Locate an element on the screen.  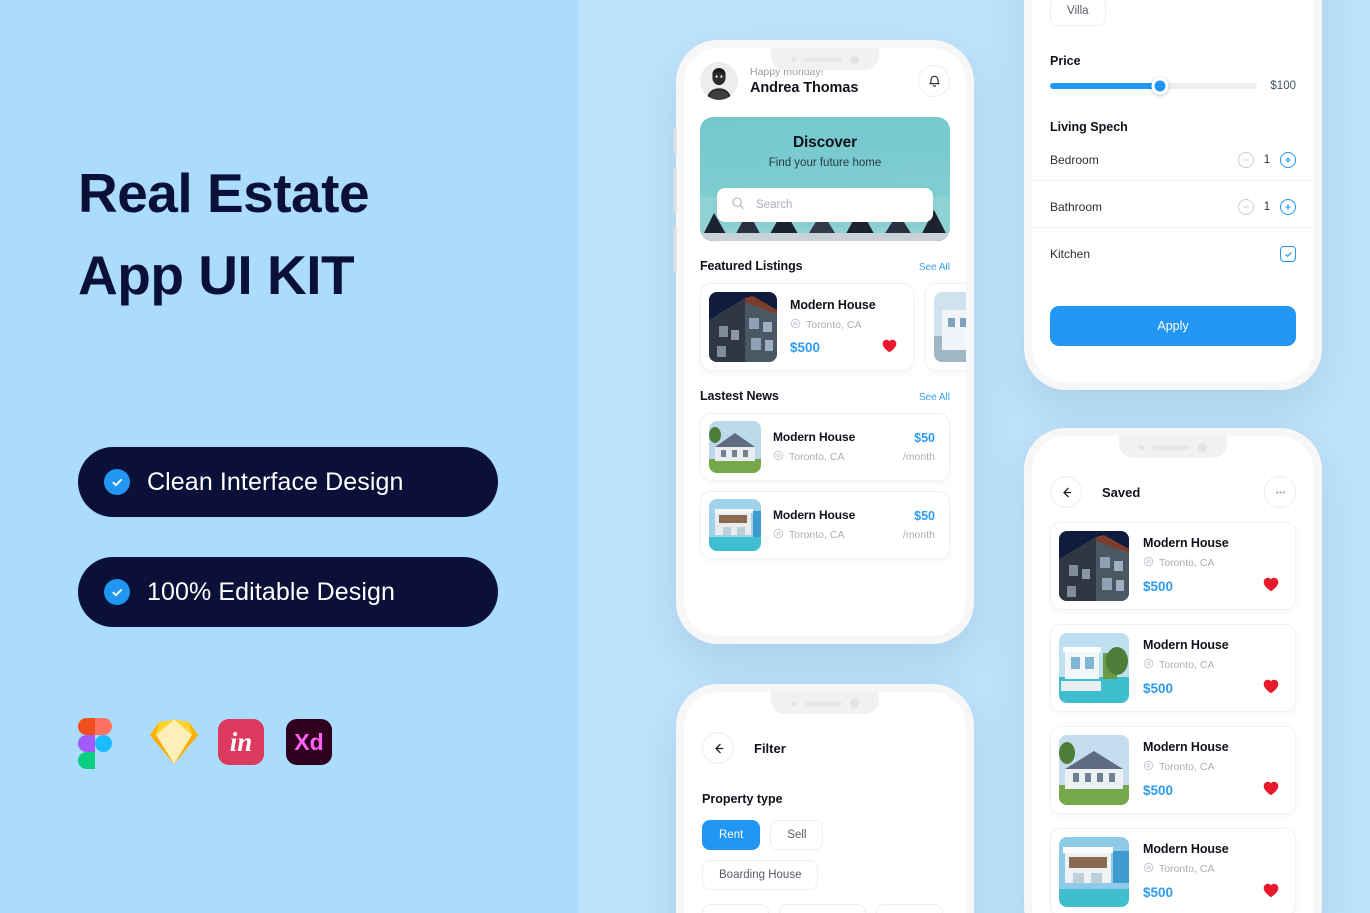
news-title: Modern House is located at coordinates (814, 437).